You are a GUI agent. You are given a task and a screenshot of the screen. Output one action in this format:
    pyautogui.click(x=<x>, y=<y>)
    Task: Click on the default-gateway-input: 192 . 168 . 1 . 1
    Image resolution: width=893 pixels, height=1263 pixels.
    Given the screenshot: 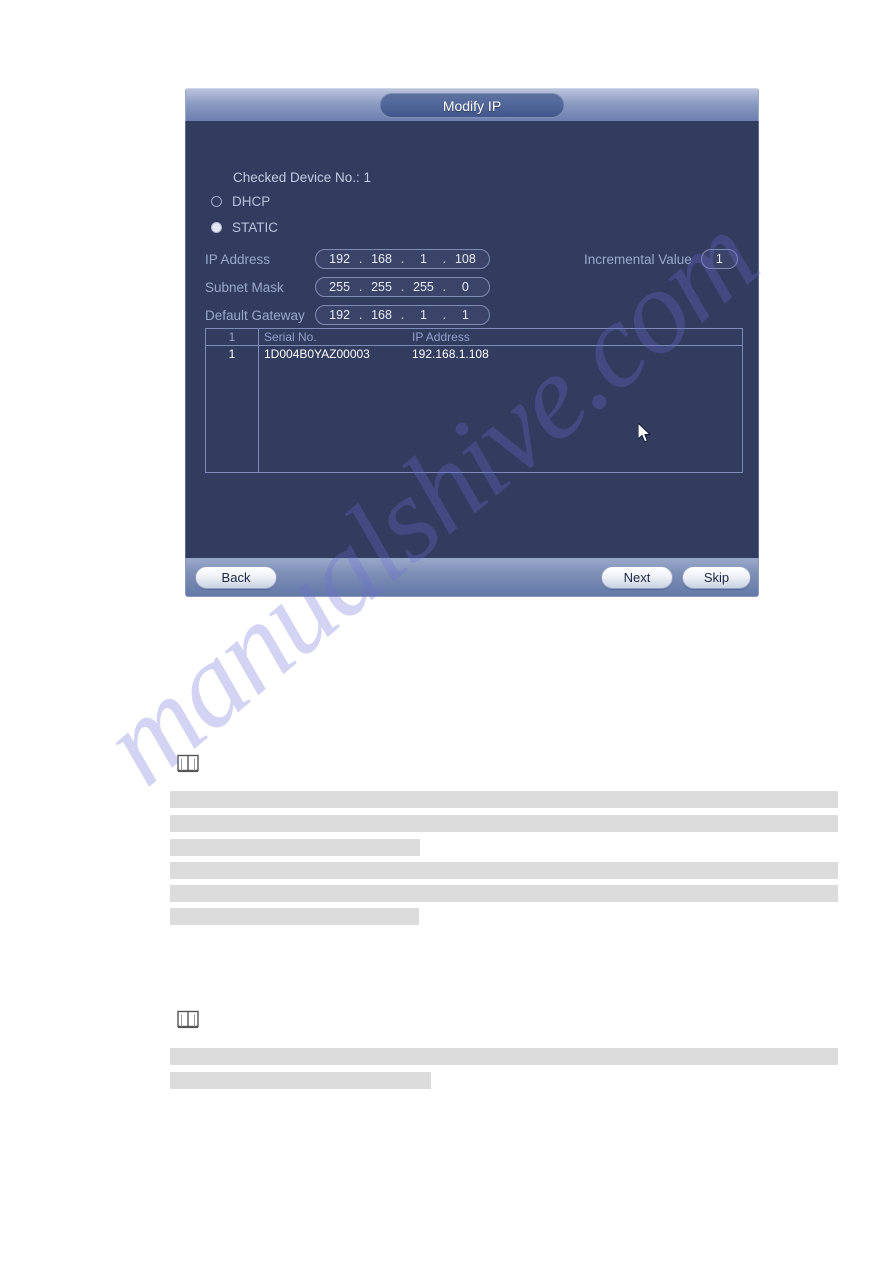 What is the action you would take?
    pyautogui.click(x=402, y=315)
    